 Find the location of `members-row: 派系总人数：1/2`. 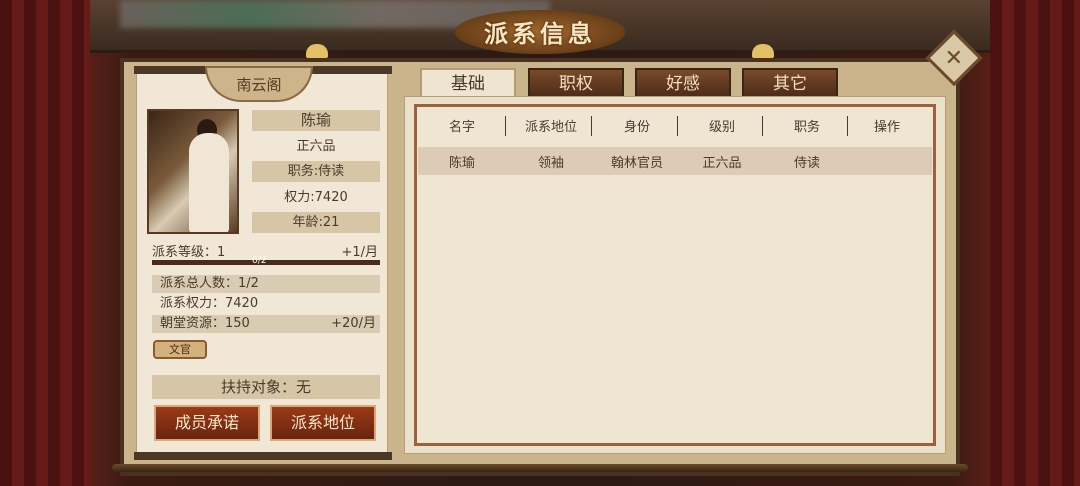

members-row: 派系总人数：1/2 is located at coordinates (266, 284).